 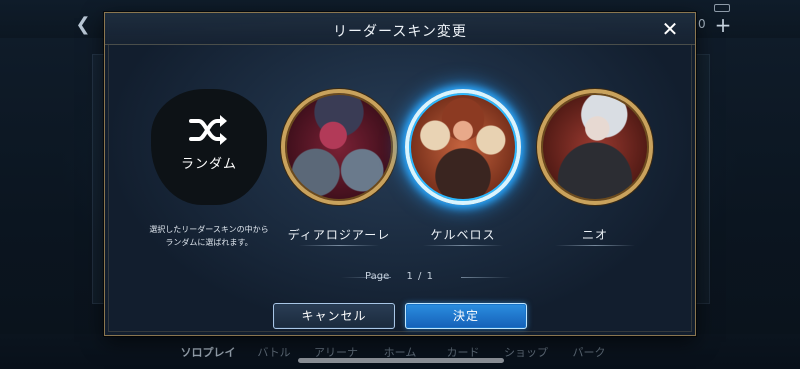 What do you see at coordinates (400, 32) in the screenshot?
I see `dialog-title: リーダースキン変更` at bounding box center [400, 32].